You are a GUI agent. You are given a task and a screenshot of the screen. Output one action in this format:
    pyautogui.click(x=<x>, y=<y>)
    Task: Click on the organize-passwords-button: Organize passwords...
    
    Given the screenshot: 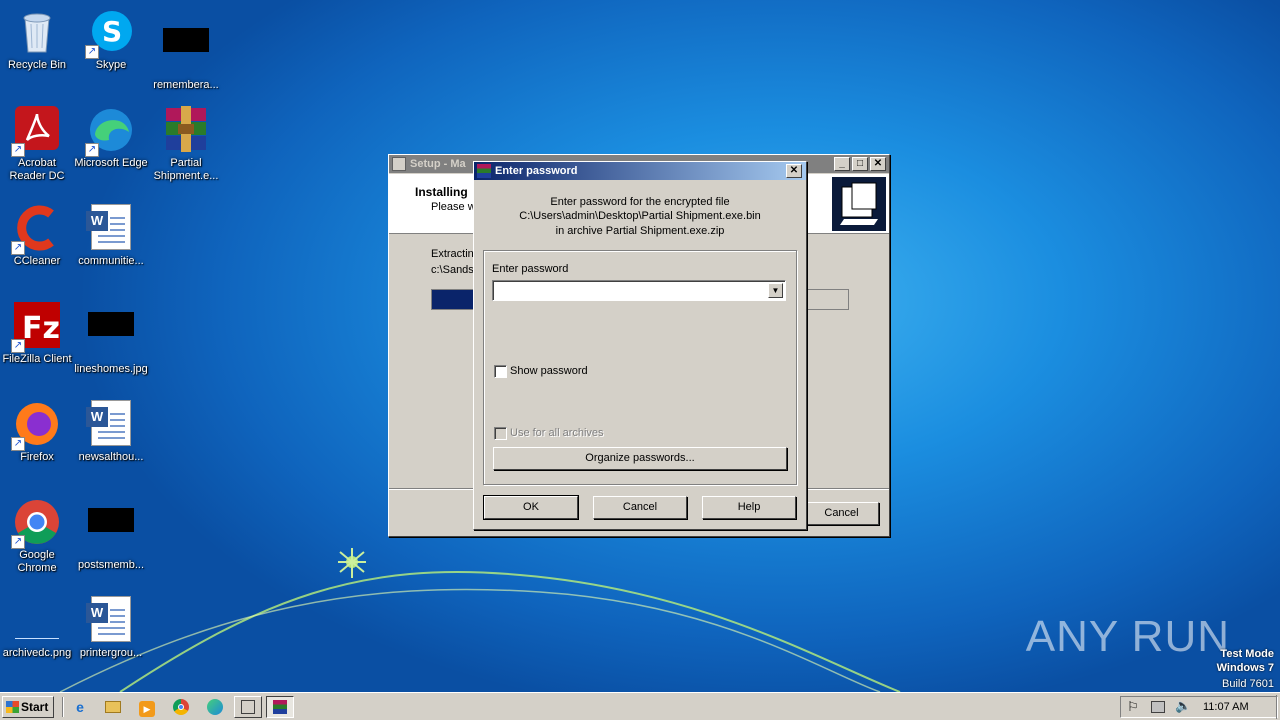 What is the action you would take?
    pyautogui.click(x=640, y=458)
    